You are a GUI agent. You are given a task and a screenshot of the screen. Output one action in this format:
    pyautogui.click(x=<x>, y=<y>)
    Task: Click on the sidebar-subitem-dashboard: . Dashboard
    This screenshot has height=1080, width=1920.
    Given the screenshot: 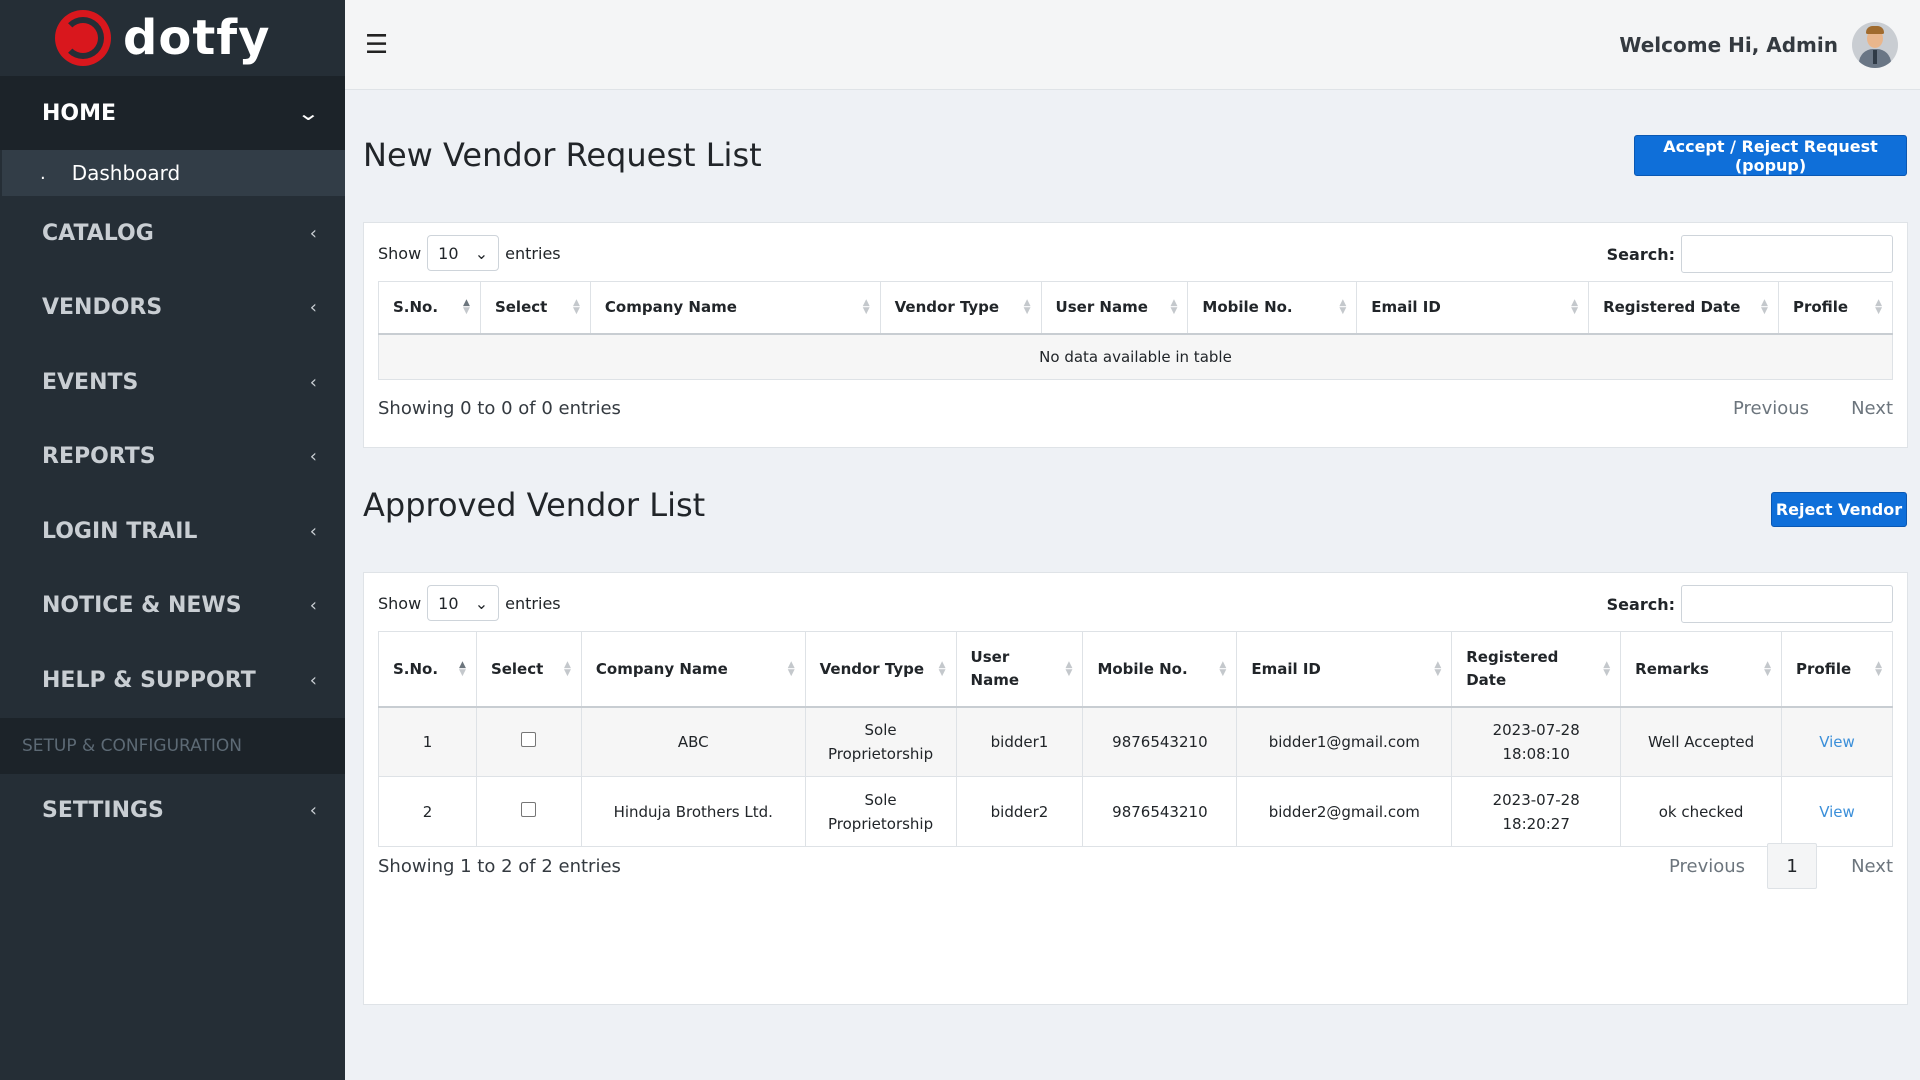 What is the action you would take?
    pyautogui.click(x=173, y=173)
    